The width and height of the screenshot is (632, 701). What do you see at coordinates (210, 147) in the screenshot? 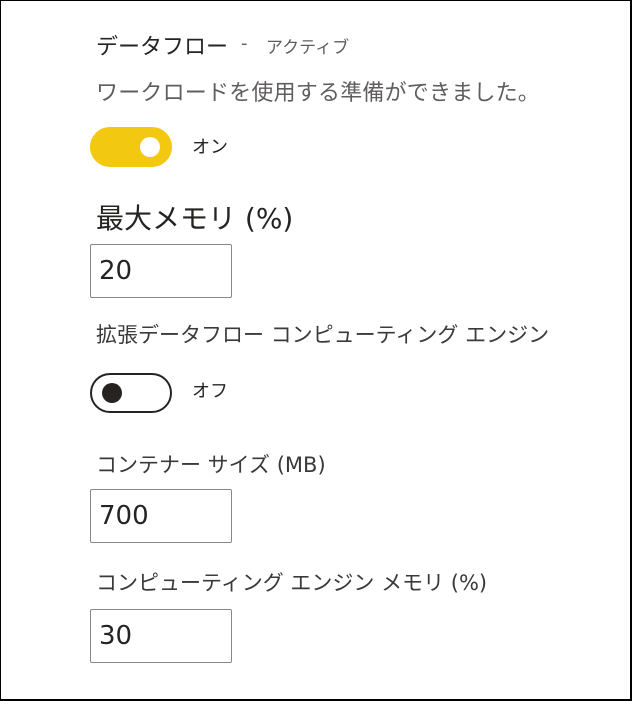
I see `workload-toggle-label: オン` at bounding box center [210, 147].